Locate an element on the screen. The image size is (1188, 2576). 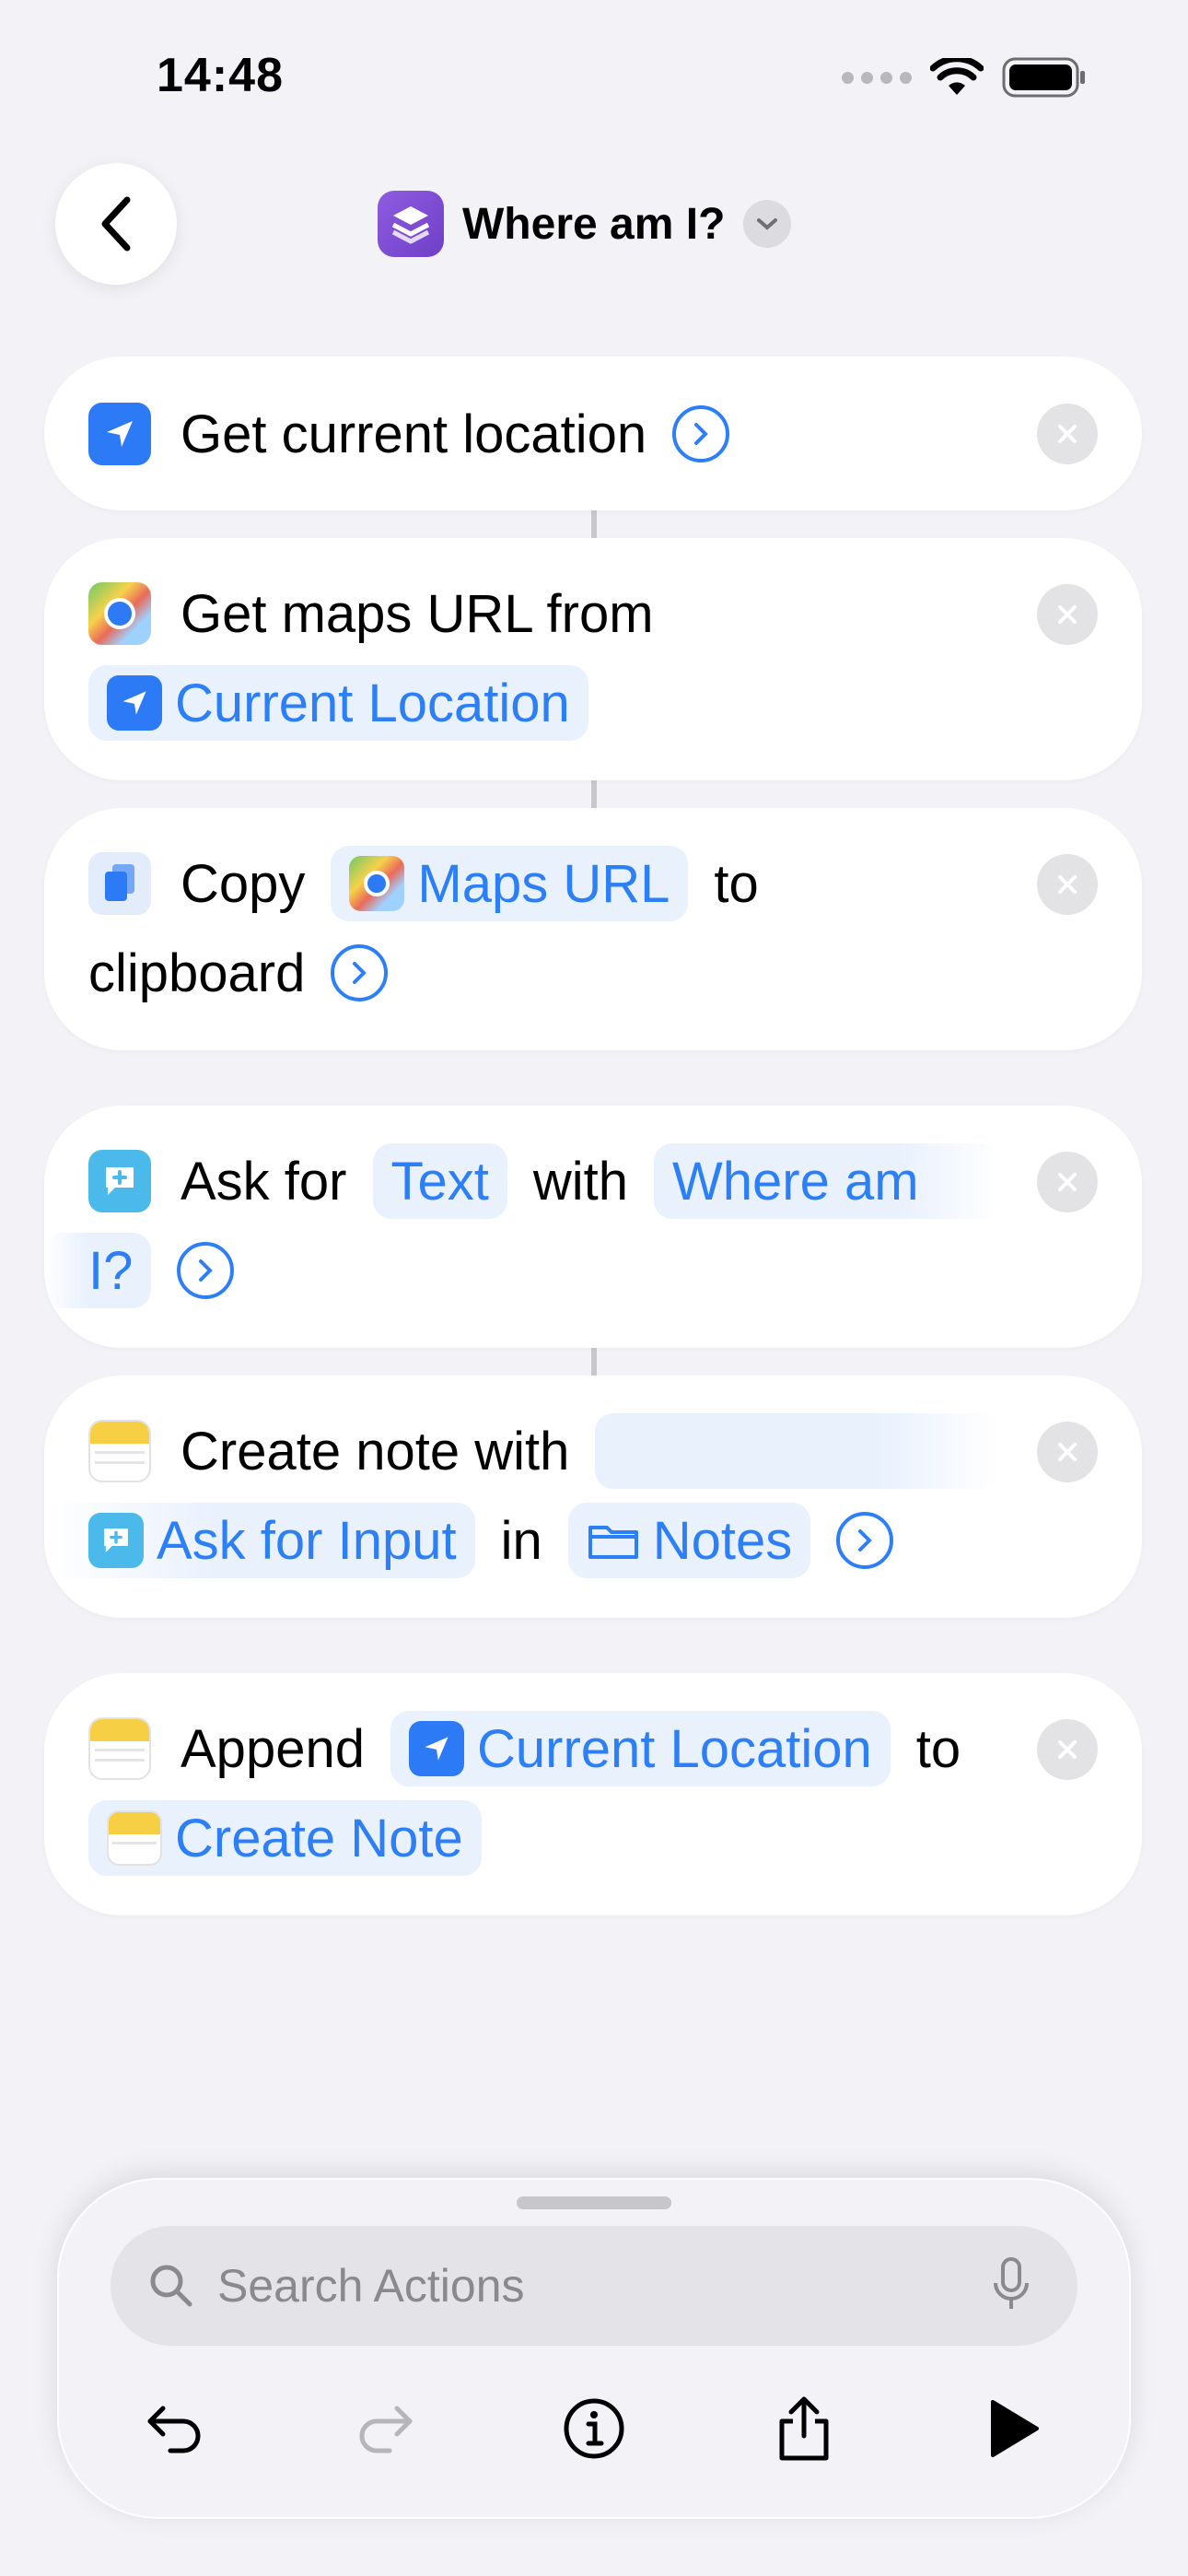
info-icon is located at coordinates (594, 2428).